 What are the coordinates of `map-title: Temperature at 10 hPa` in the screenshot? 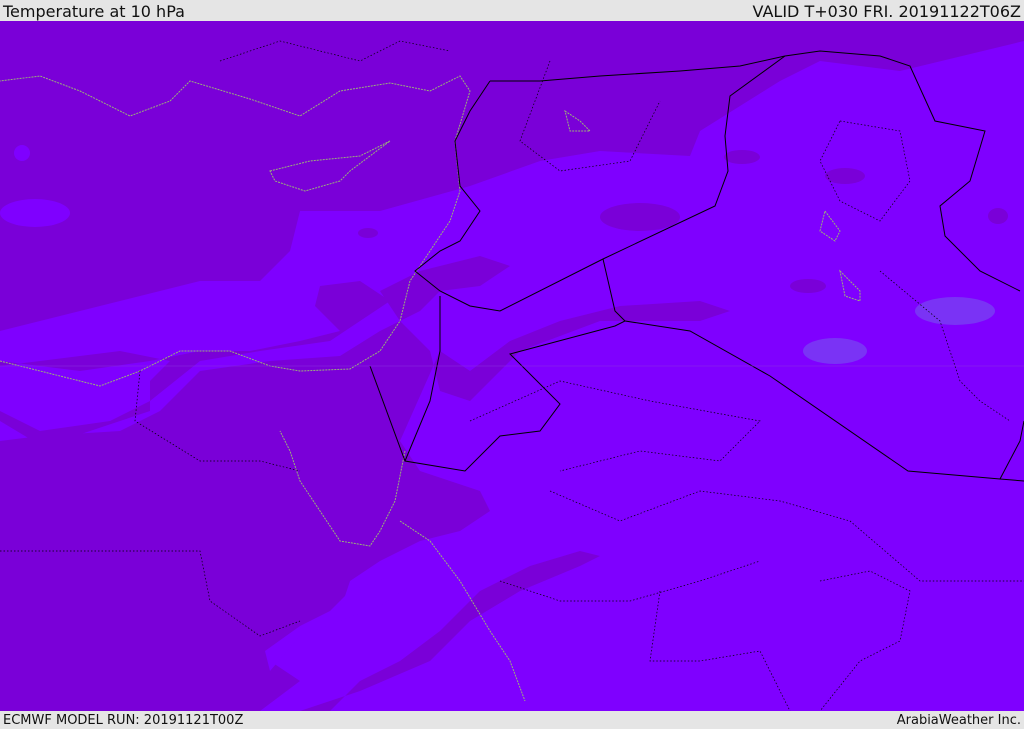 It's located at (94, 11).